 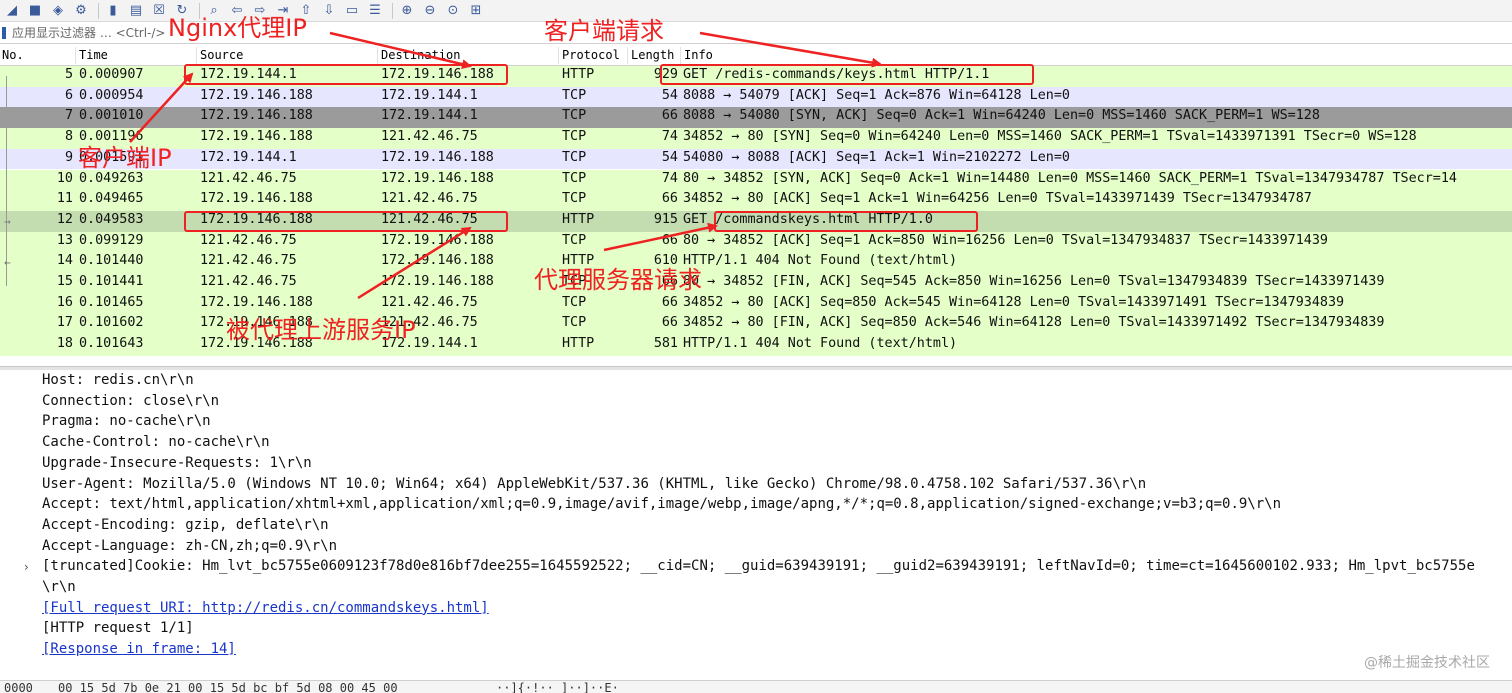 What do you see at coordinates (68, 116) in the screenshot?
I see `cell-no: 7` at bounding box center [68, 116].